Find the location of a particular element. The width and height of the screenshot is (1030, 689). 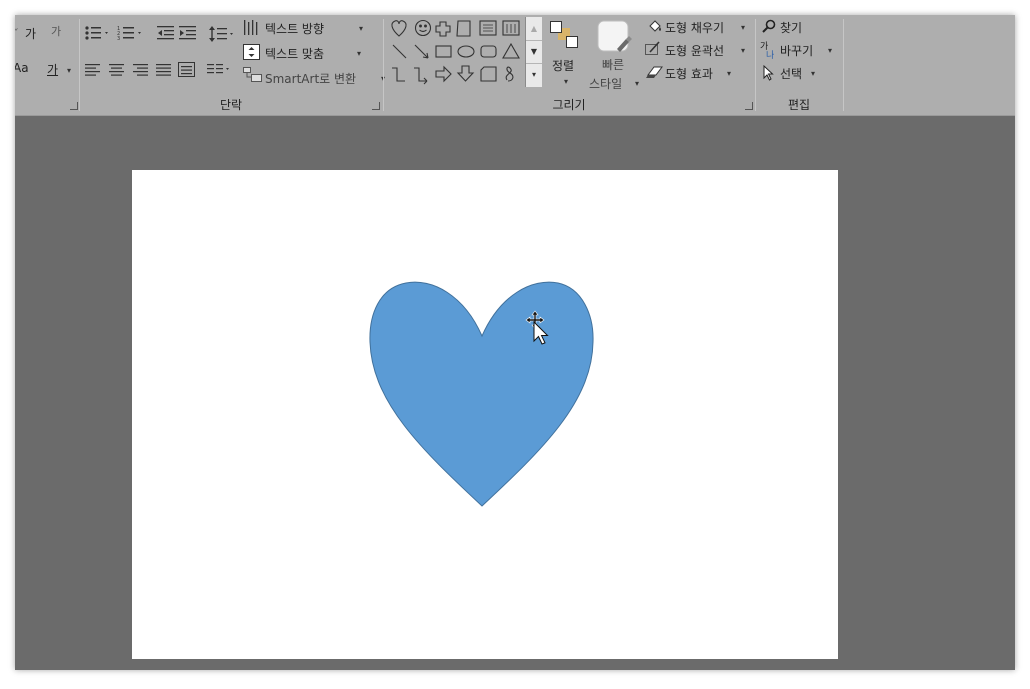

replace-caret: ▾ is located at coordinates (830, 50).